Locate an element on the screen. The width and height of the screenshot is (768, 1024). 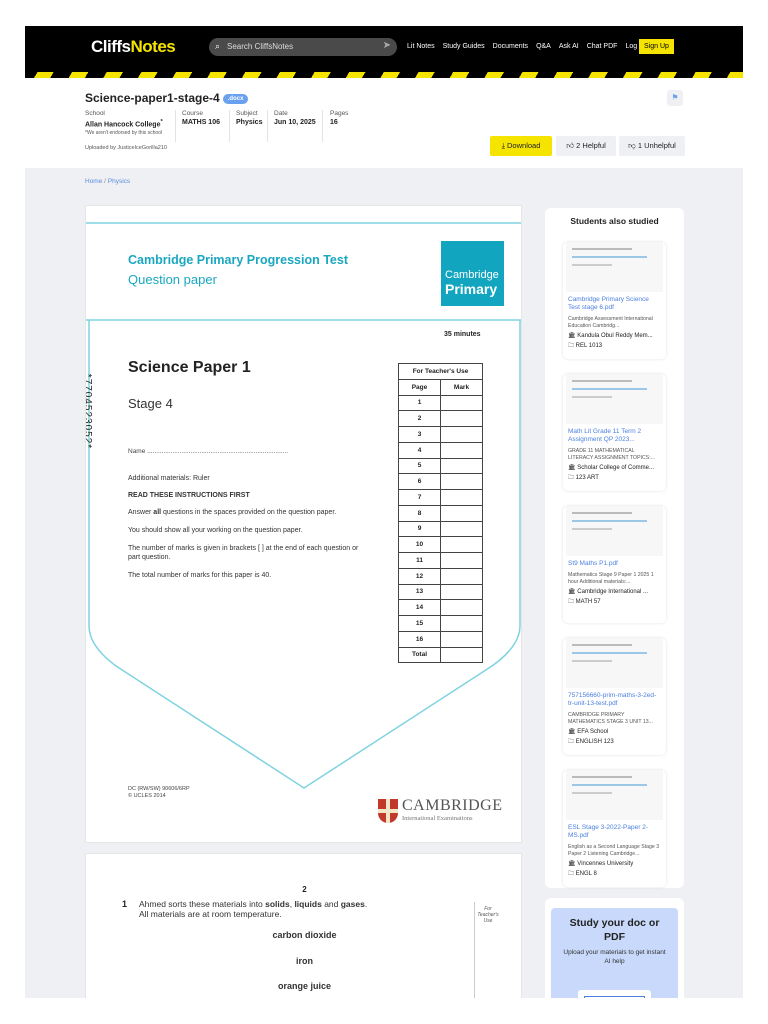
nav-documents: Documents is located at coordinates (510, 46).